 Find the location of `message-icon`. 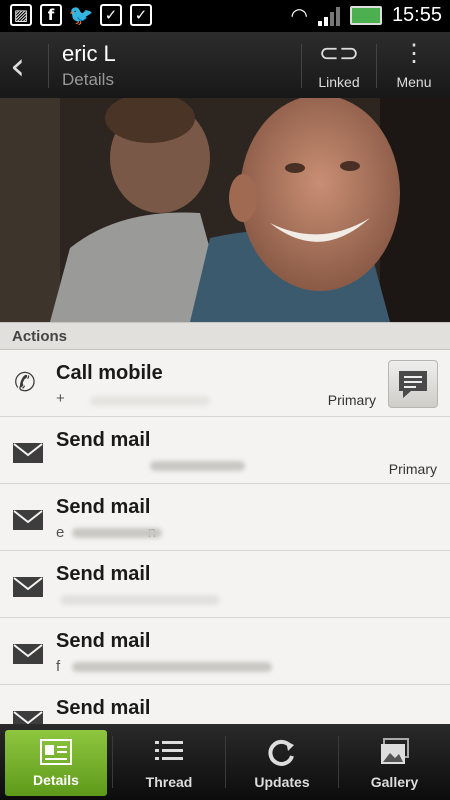

message-icon is located at coordinates (413, 384).